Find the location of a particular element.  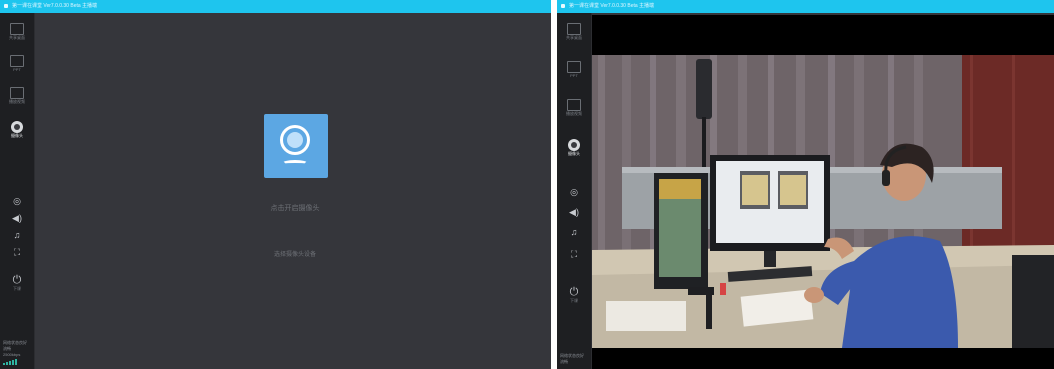

network-status: 网络状态良好 流畅 2500kbps is located at coordinates (17, 352).